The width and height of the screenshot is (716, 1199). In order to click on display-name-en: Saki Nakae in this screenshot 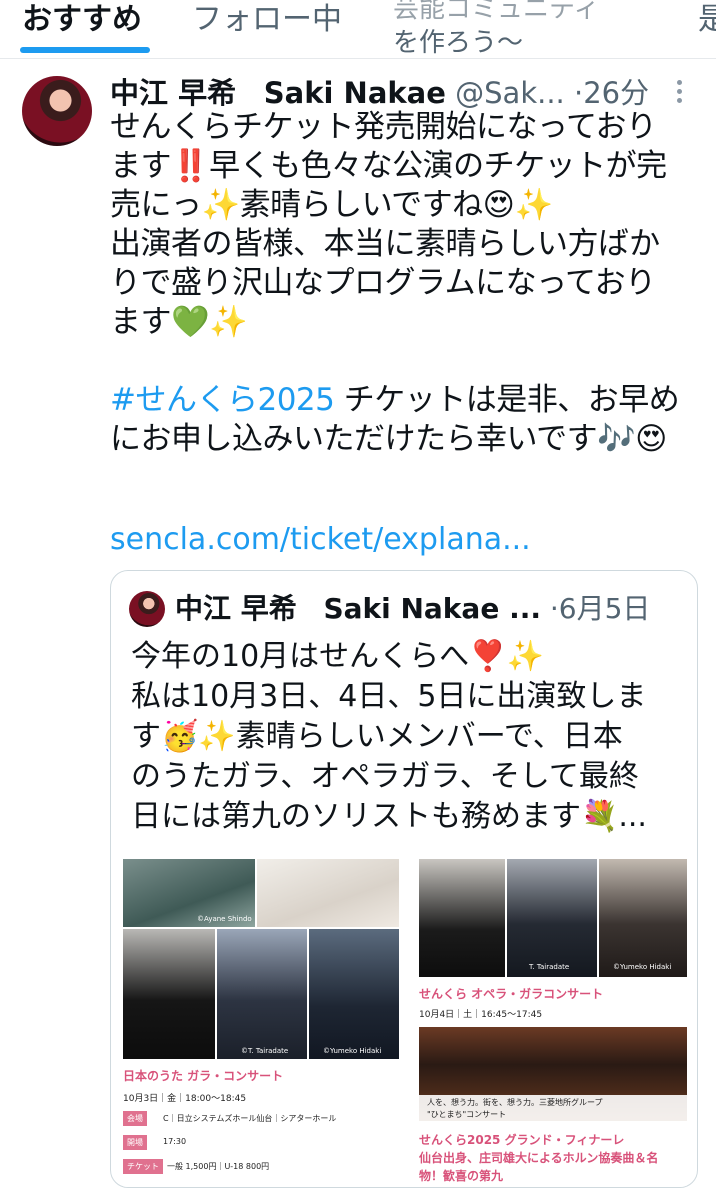, I will do `click(355, 93)`.